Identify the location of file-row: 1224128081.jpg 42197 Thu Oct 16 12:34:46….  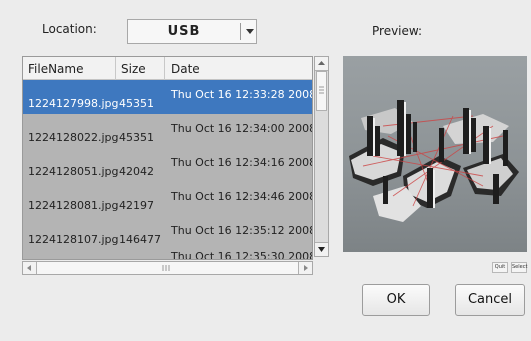
(168, 199).